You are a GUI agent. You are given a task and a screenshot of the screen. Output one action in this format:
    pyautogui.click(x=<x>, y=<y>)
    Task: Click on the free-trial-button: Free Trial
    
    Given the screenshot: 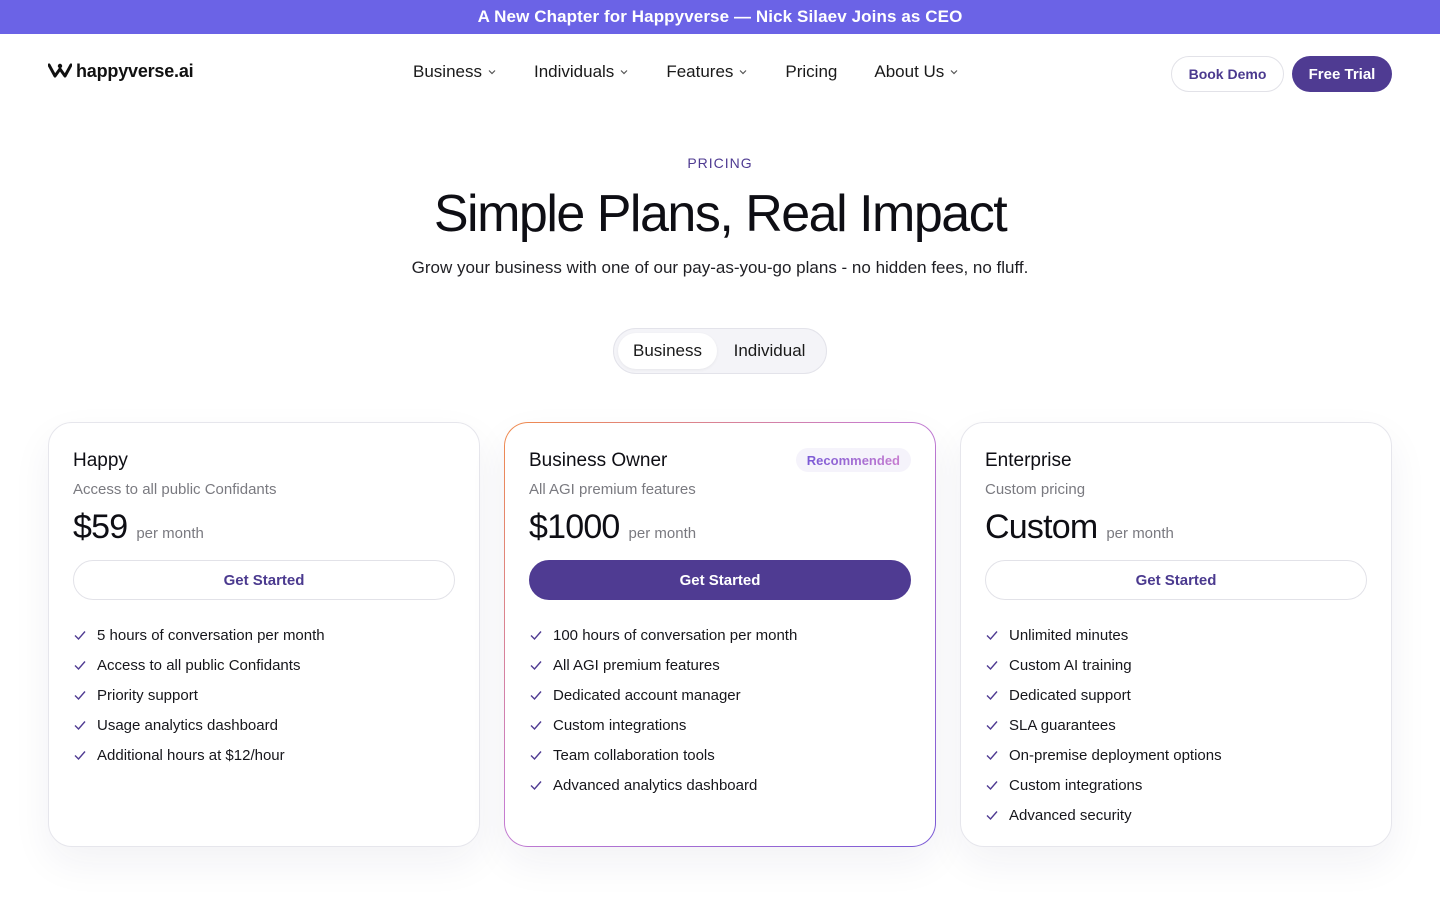 What is the action you would take?
    pyautogui.click(x=1342, y=74)
    